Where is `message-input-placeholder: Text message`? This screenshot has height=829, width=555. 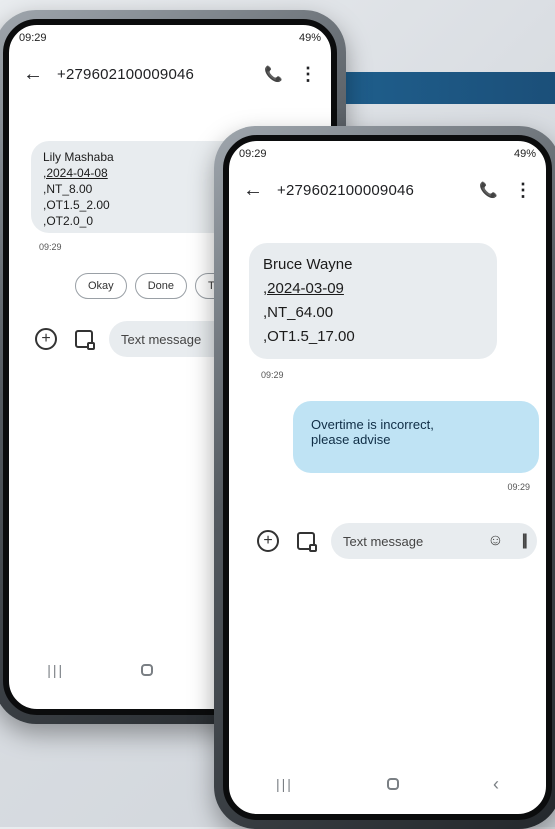 message-input-placeholder: Text message is located at coordinates (383, 541).